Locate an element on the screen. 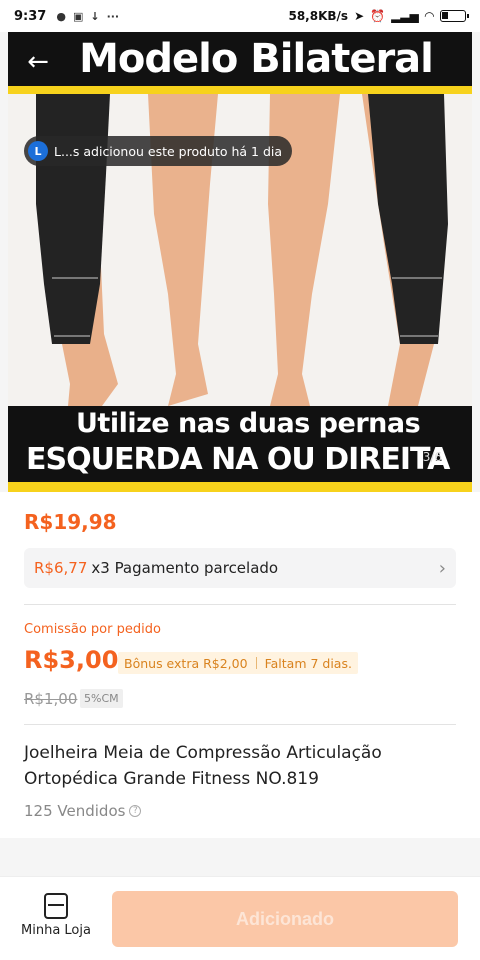 The width and height of the screenshot is (480, 960). product-price: R$19,98 is located at coordinates (70, 522).